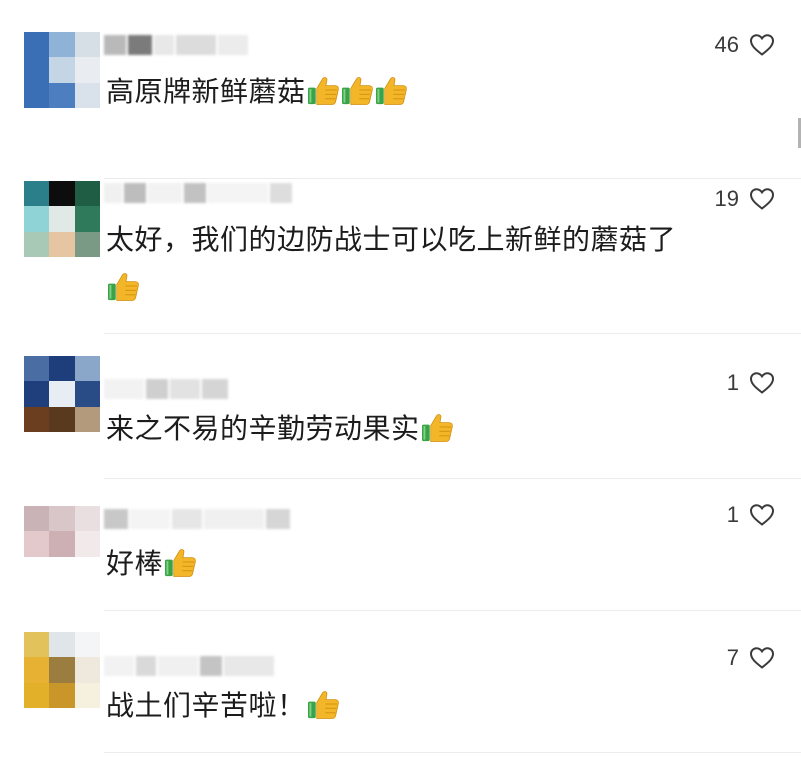 The image size is (801, 757). Describe the element at coordinates (206, 91) in the screenshot. I see `comment-body: 高原牌新鲜蘑菇` at that location.